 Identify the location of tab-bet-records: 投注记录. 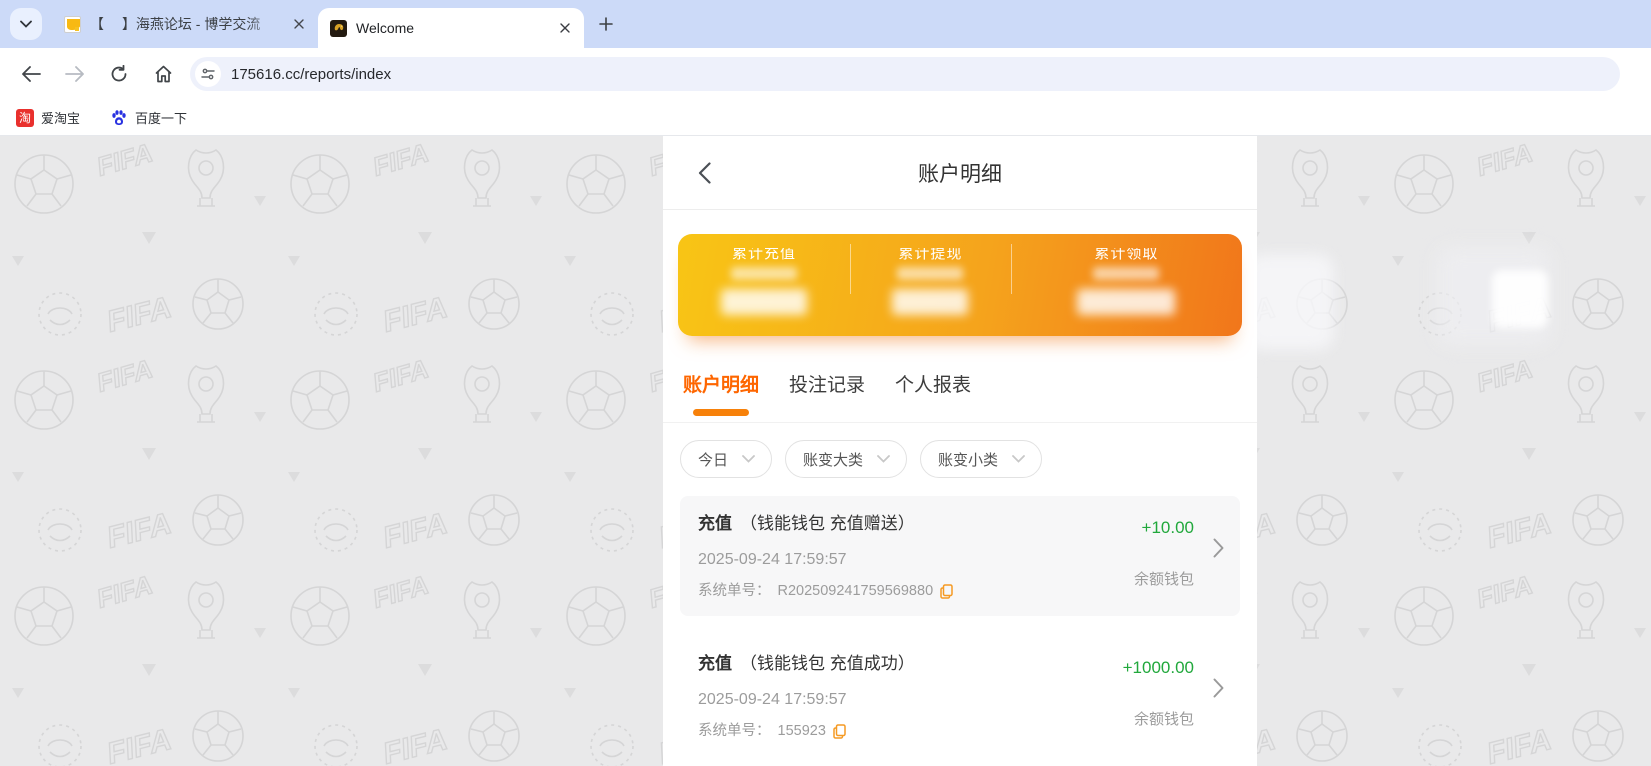
(827, 396).